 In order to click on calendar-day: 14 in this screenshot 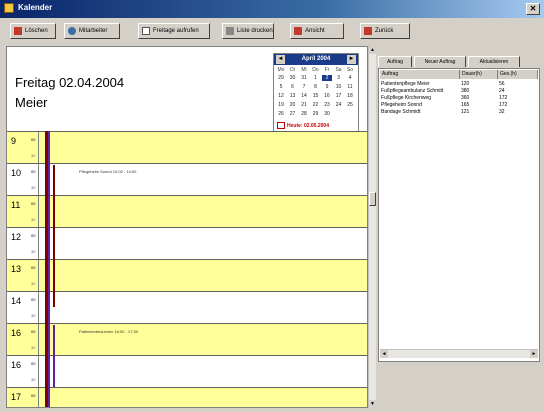, I will do `click(304, 96)`.